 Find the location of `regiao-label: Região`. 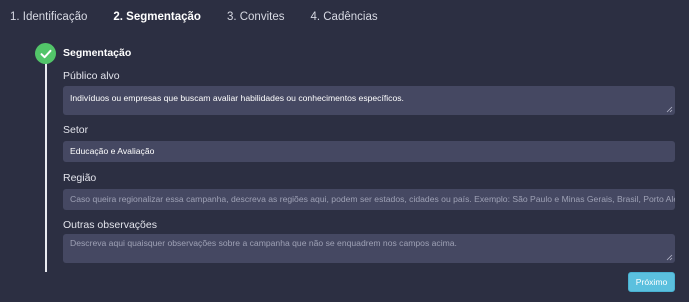

regiao-label: Região is located at coordinates (80, 178).